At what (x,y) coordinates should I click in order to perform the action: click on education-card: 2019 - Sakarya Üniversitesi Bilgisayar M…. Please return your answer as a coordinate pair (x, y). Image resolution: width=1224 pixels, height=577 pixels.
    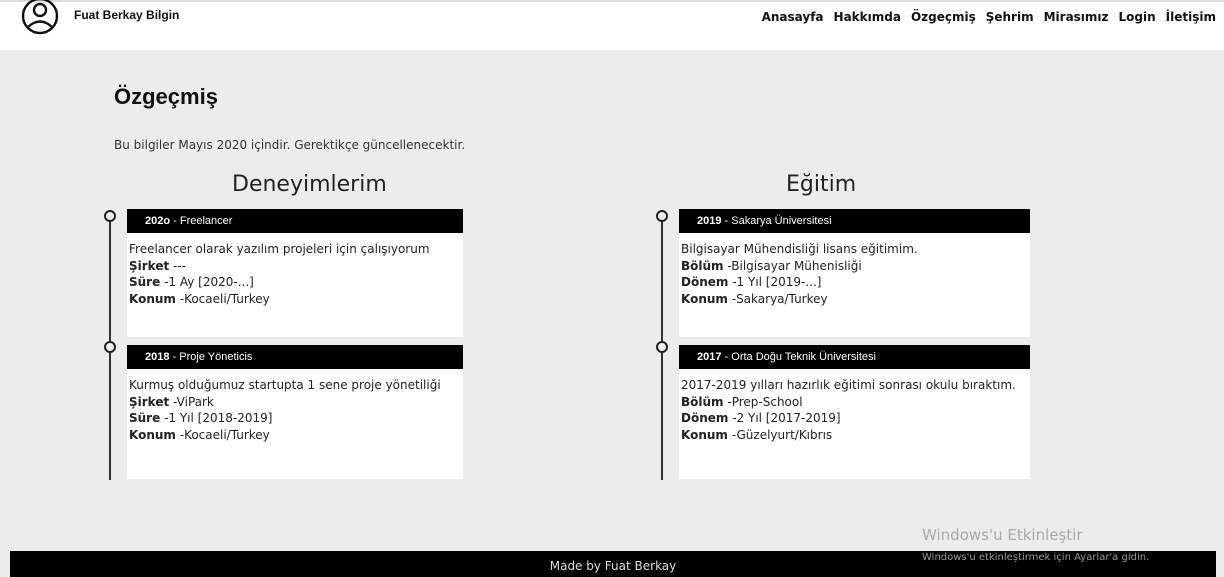
    Looking at the image, I should click on (854, 273).